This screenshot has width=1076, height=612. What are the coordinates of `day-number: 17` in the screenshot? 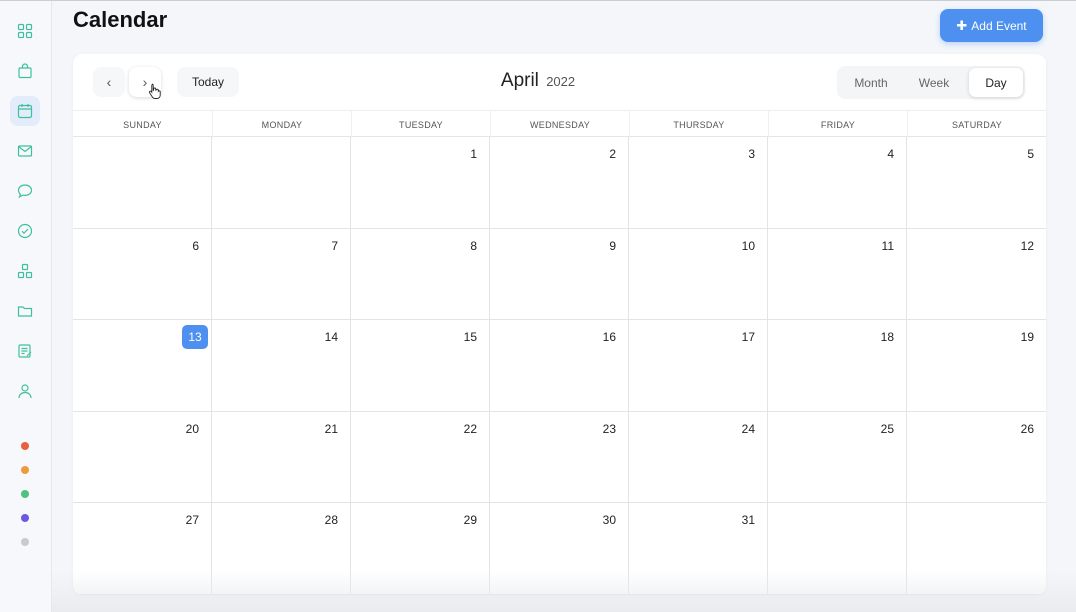 It's located at (748, 337).